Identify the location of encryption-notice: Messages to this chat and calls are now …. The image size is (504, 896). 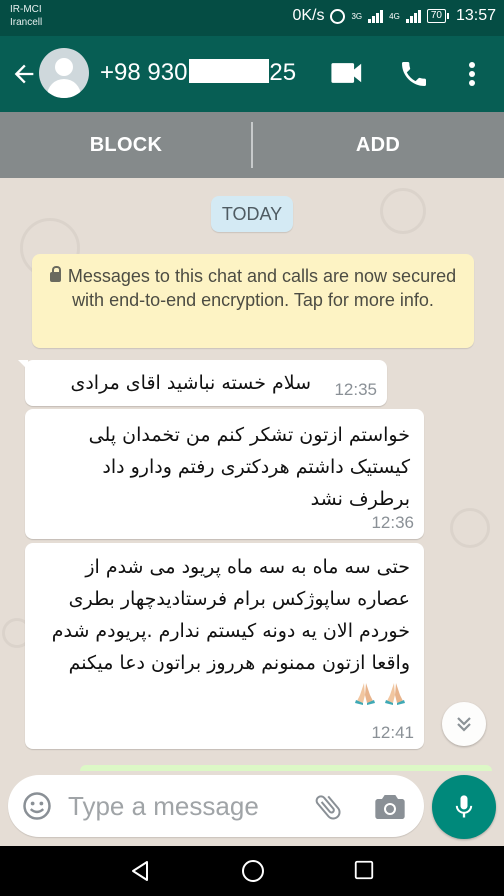
(253, 301).